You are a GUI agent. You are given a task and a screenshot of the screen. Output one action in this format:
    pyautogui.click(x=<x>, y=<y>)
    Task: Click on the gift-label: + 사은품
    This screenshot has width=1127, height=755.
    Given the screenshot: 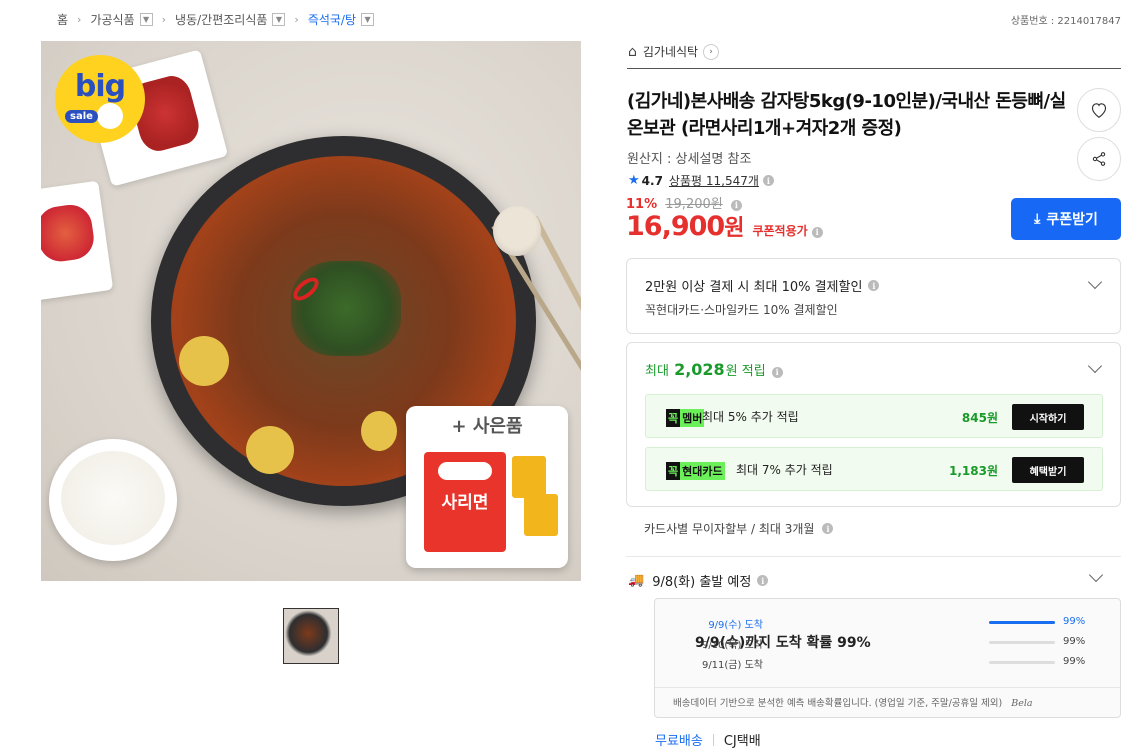 What is the action you would take?
    pyautogui.click(x=487, y=426)
    